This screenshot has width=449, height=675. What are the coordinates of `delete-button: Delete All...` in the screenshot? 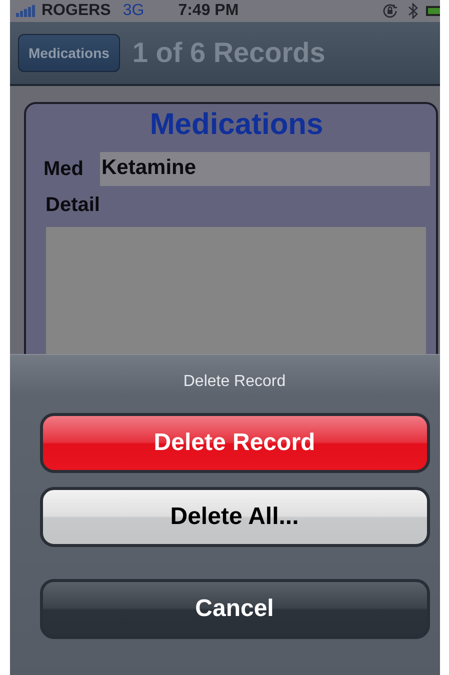 It's located at (235, 517).